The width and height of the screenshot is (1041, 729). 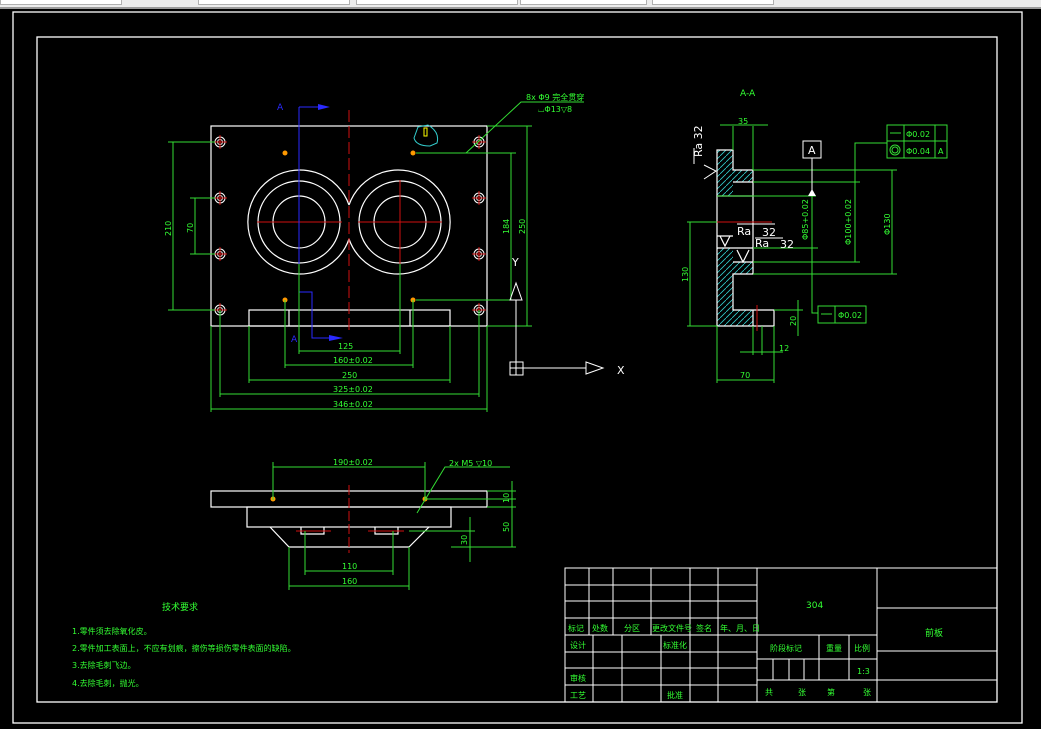 What do you see at coordinates (353, 462) in the screenshot?
I see `dim-190: 190±0.02` at bounding box center [353, 462].